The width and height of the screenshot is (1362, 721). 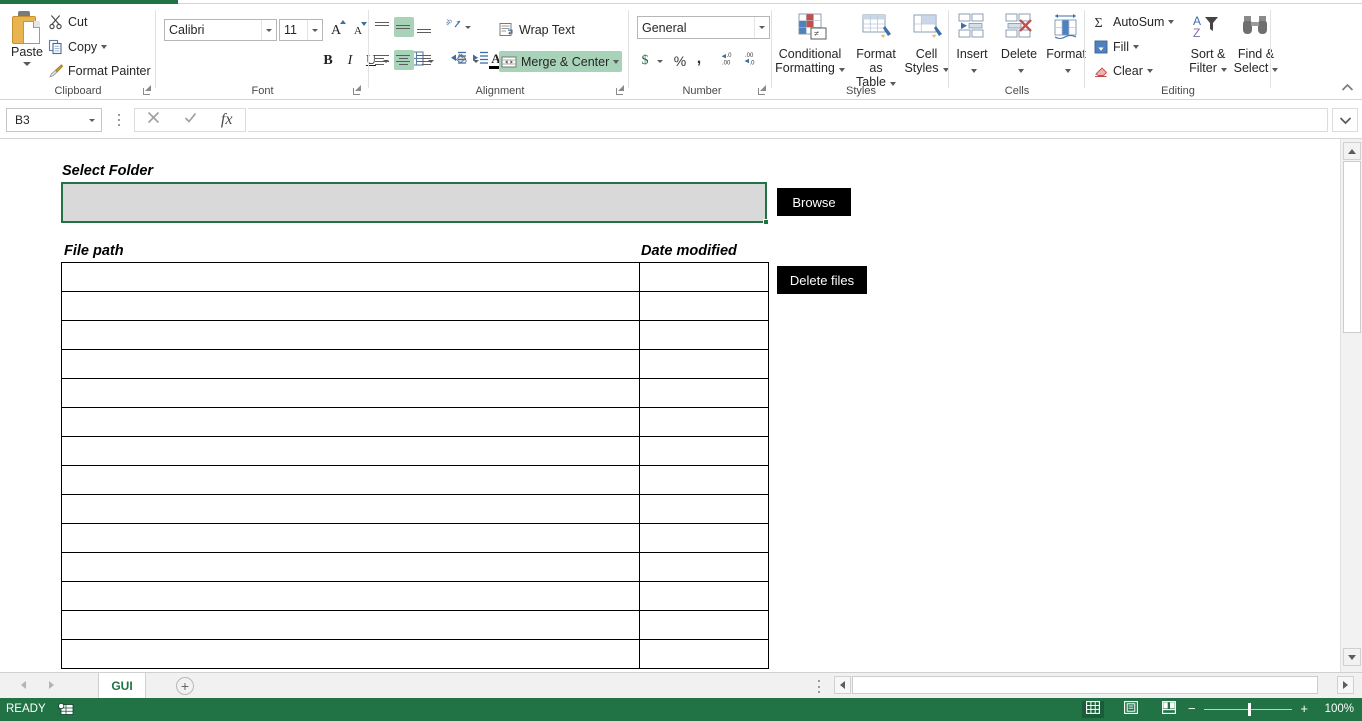 What do you see at coordinates (99, 71) in the screenshot?
I see `format-painter-button: Format Painter` at bounding box center [99, 71].